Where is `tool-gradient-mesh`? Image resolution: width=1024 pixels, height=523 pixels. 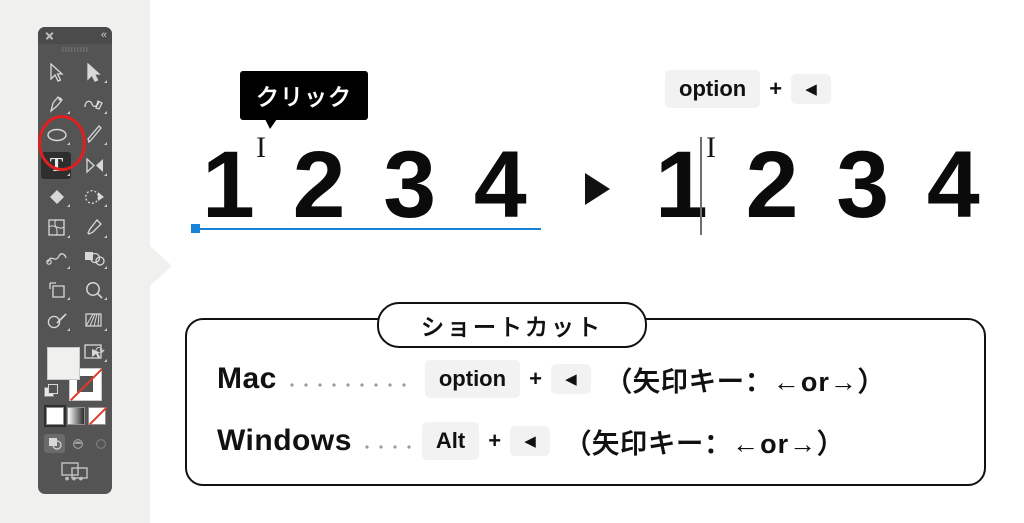
tool-gradient-mesh is located at coordinates (56, 227).